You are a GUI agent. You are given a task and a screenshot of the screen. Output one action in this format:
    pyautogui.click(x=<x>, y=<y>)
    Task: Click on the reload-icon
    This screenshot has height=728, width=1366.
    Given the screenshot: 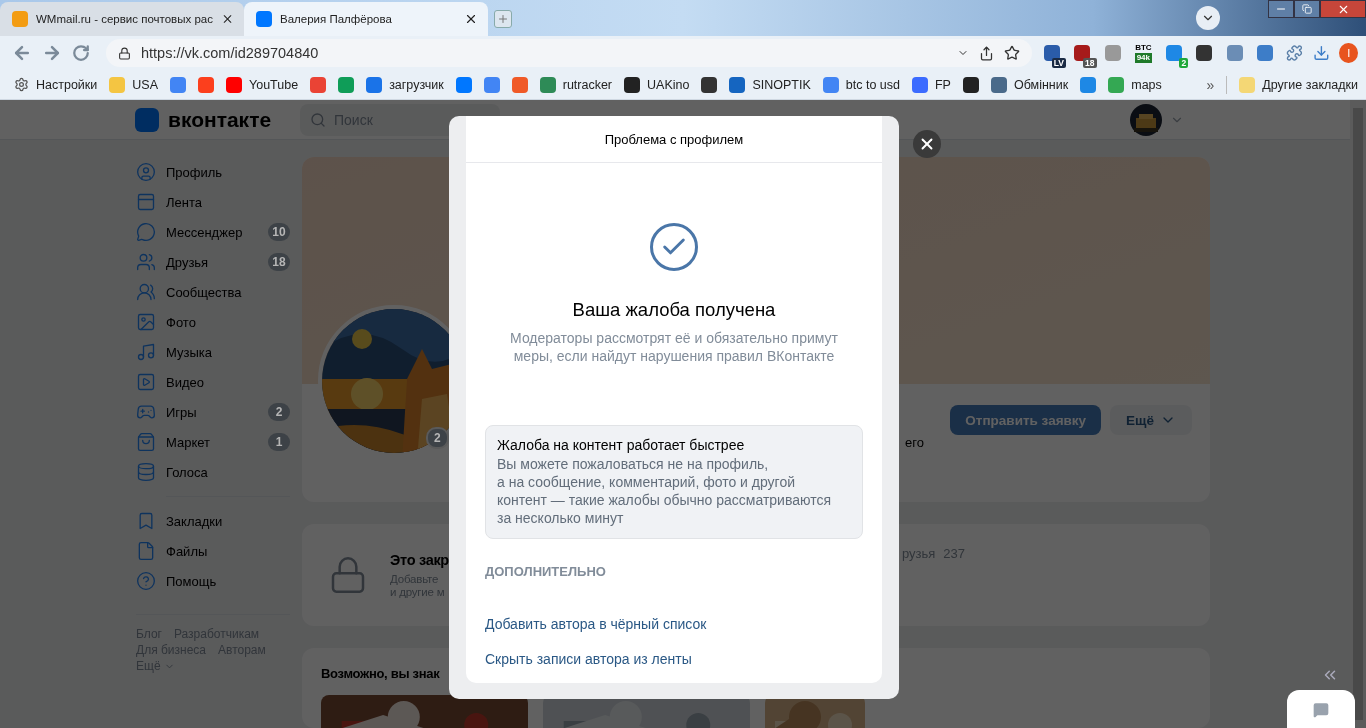 What is the action you would take?
    pyautogui.click(x=81, y=53)
    